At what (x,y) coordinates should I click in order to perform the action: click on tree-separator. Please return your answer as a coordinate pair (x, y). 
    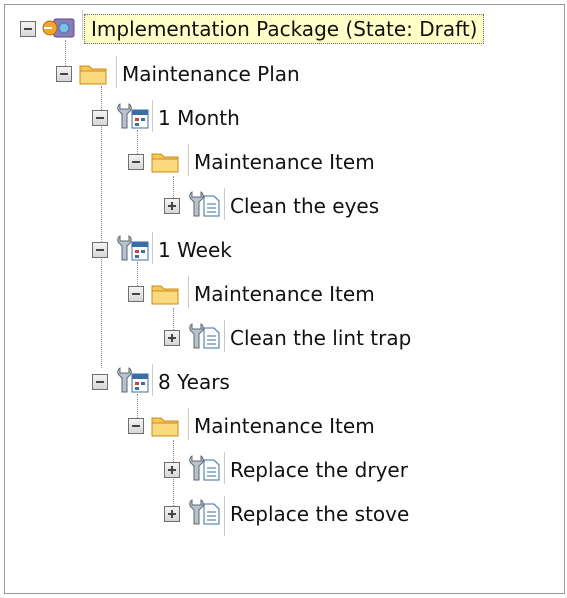
    Looking at the image, I should click on (82, 25).